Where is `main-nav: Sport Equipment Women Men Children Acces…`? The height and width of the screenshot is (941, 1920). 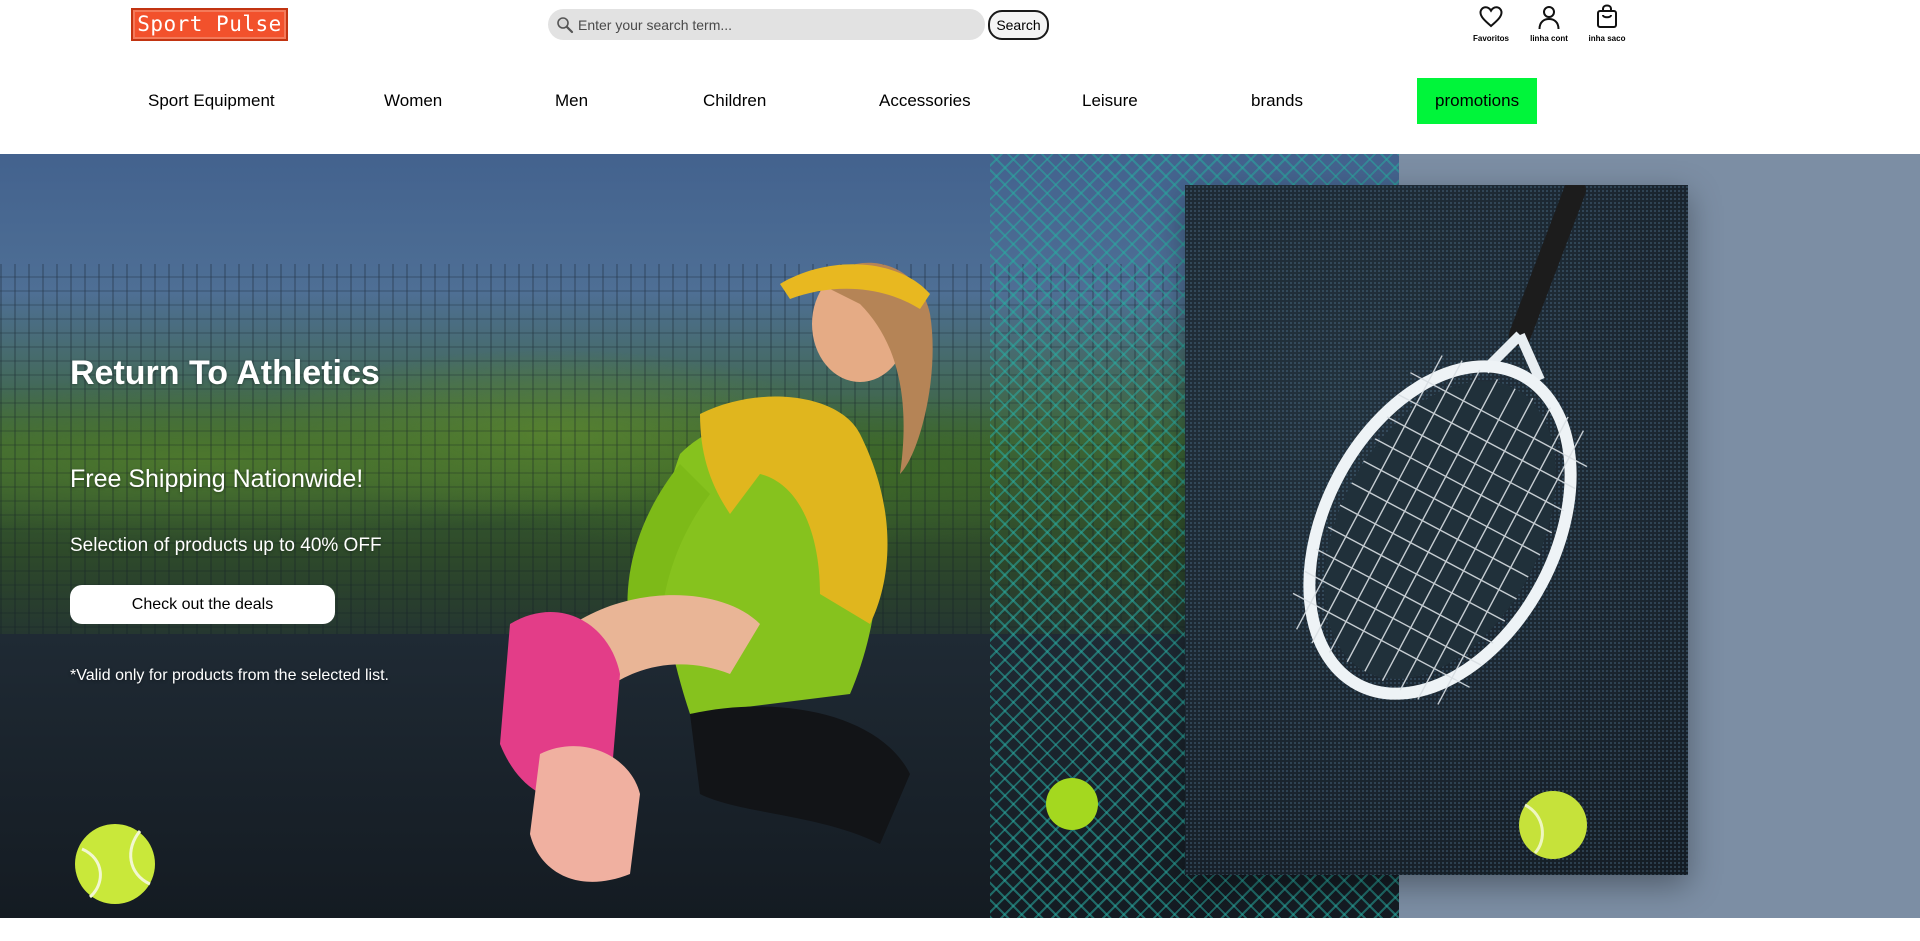
main-nav: Sport Equipment Women Men Children Acces… is located at coordinates (960, 102).